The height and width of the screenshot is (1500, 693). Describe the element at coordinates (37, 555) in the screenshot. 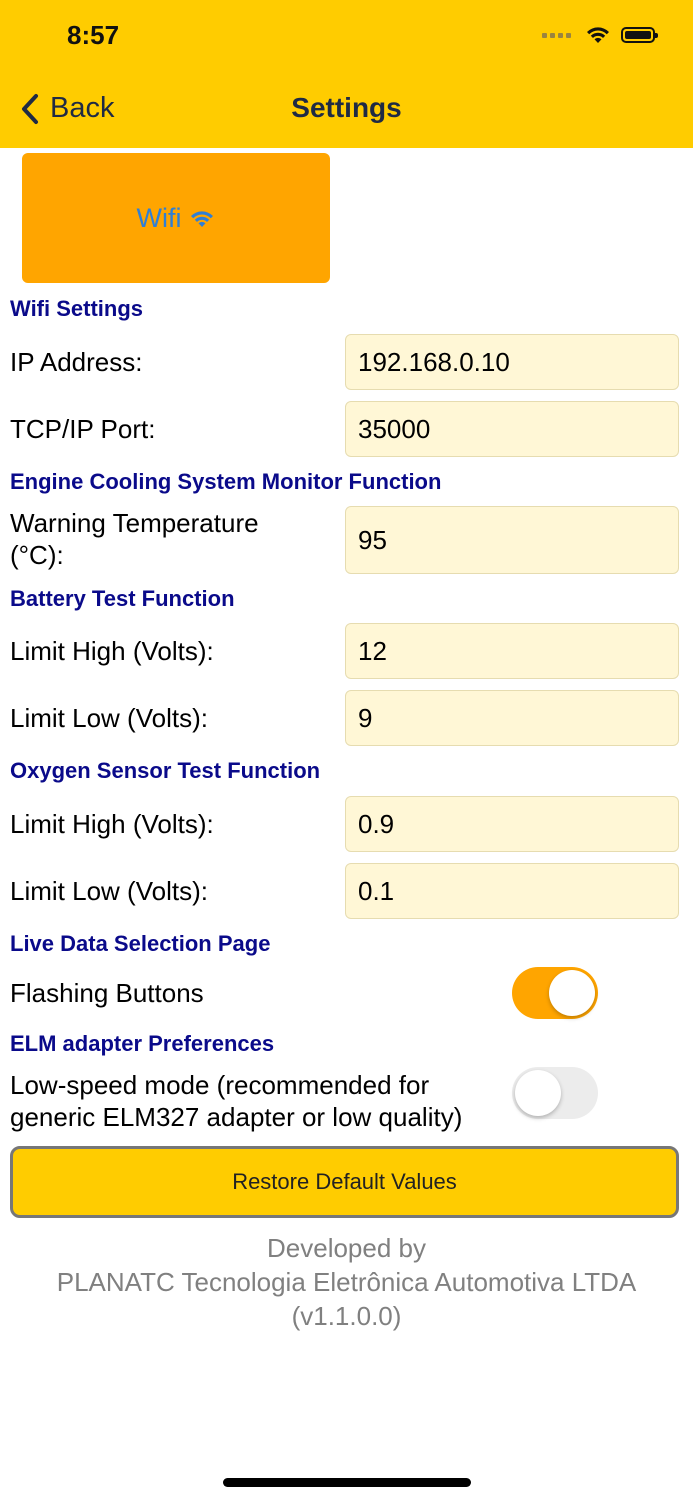

I see `warning-temperature-label-line2: (°C):` at that location.